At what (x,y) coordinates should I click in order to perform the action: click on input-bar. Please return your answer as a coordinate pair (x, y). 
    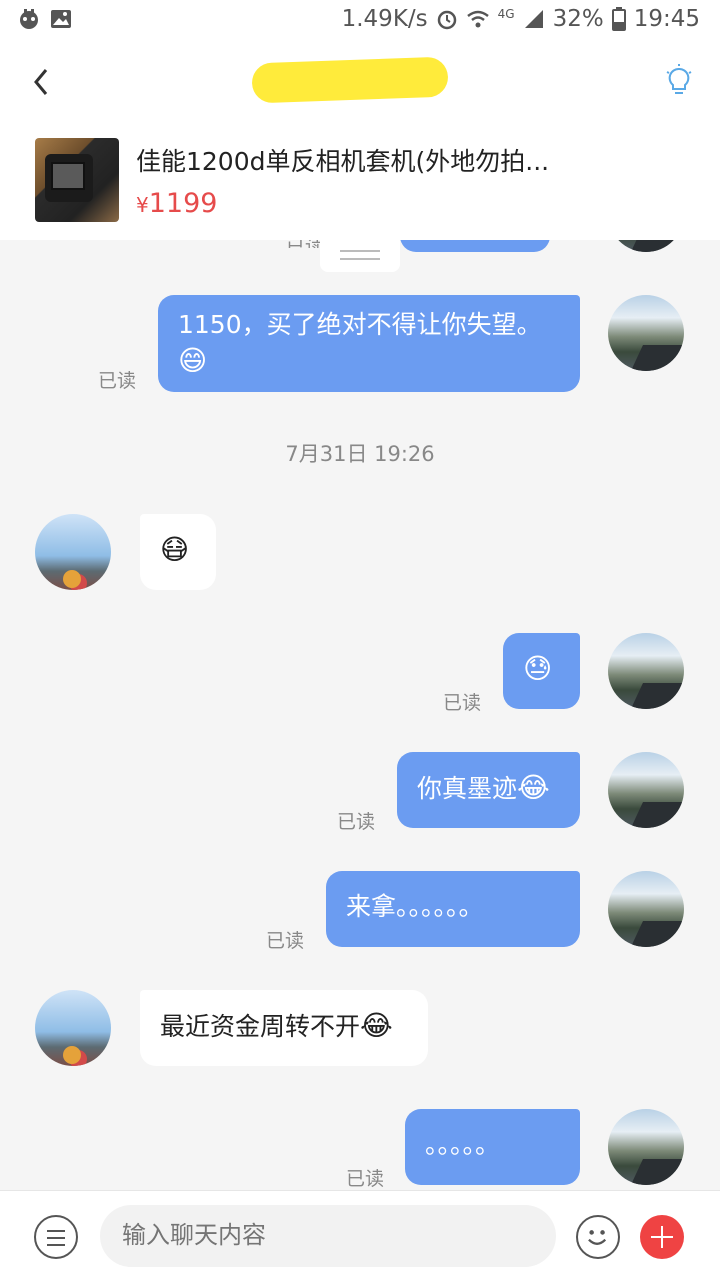
    Looking at the image, I should click on (360, 1235).